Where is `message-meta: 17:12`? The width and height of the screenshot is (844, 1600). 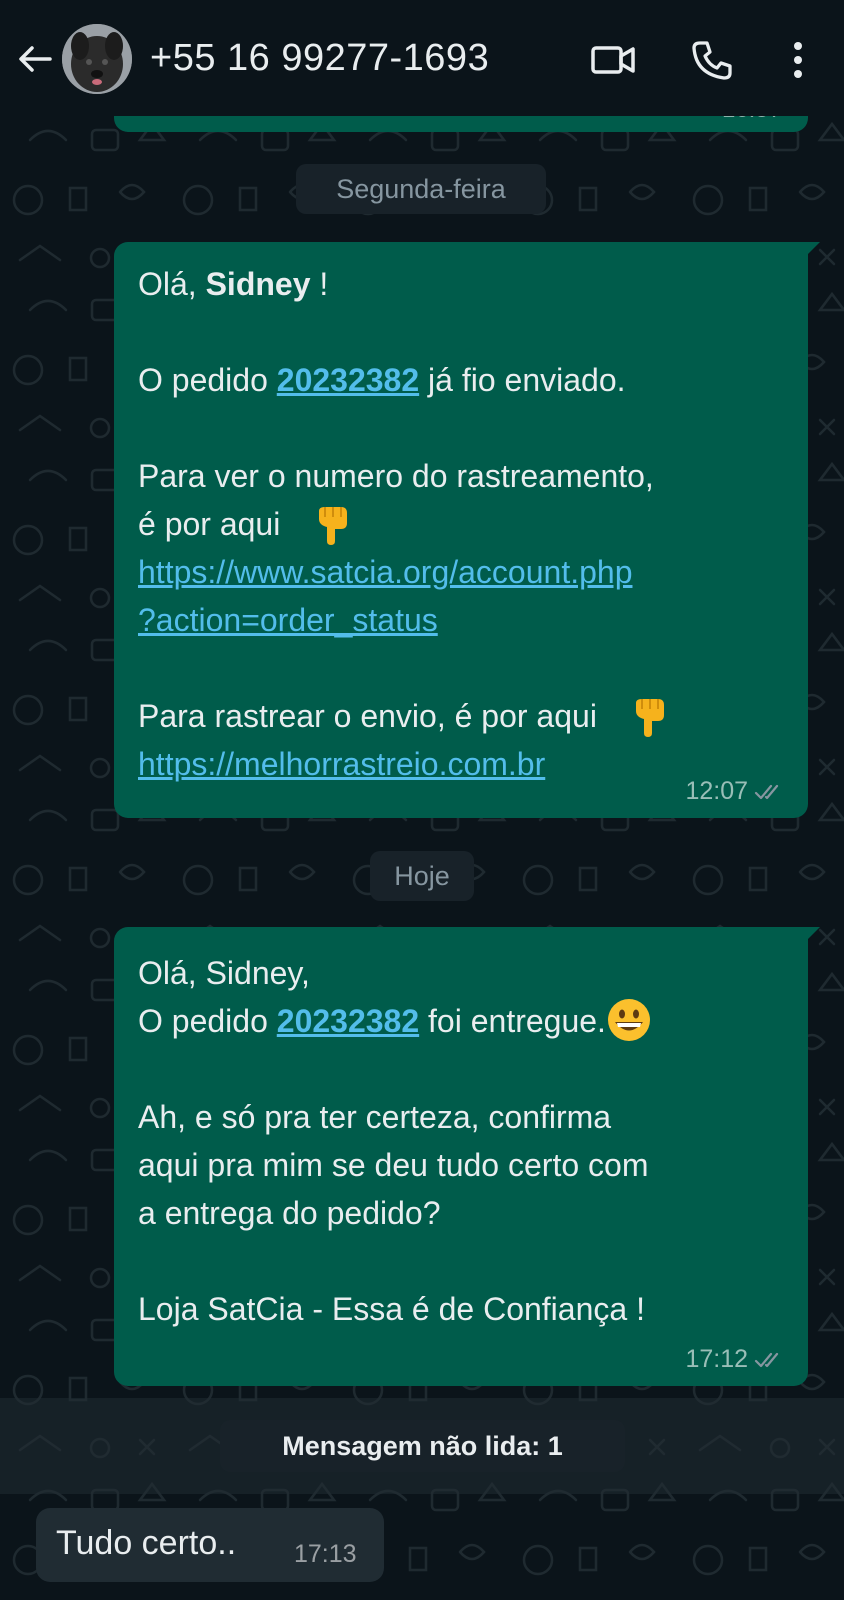 message-meta: 17:12 is located at coordinates (734, 1359).